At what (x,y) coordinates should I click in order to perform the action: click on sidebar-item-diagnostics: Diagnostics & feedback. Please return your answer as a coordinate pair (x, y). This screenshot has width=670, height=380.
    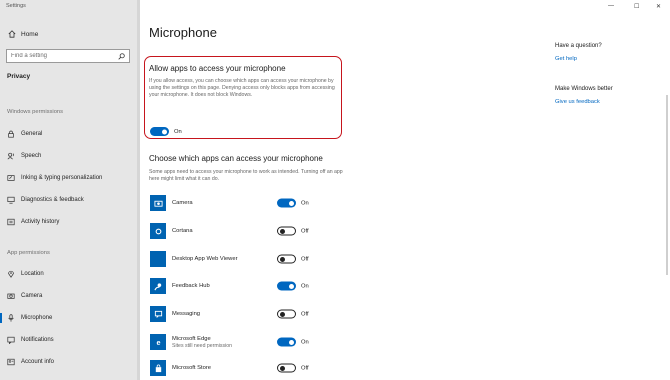
    Looking at the image, I should click on (70, 200).